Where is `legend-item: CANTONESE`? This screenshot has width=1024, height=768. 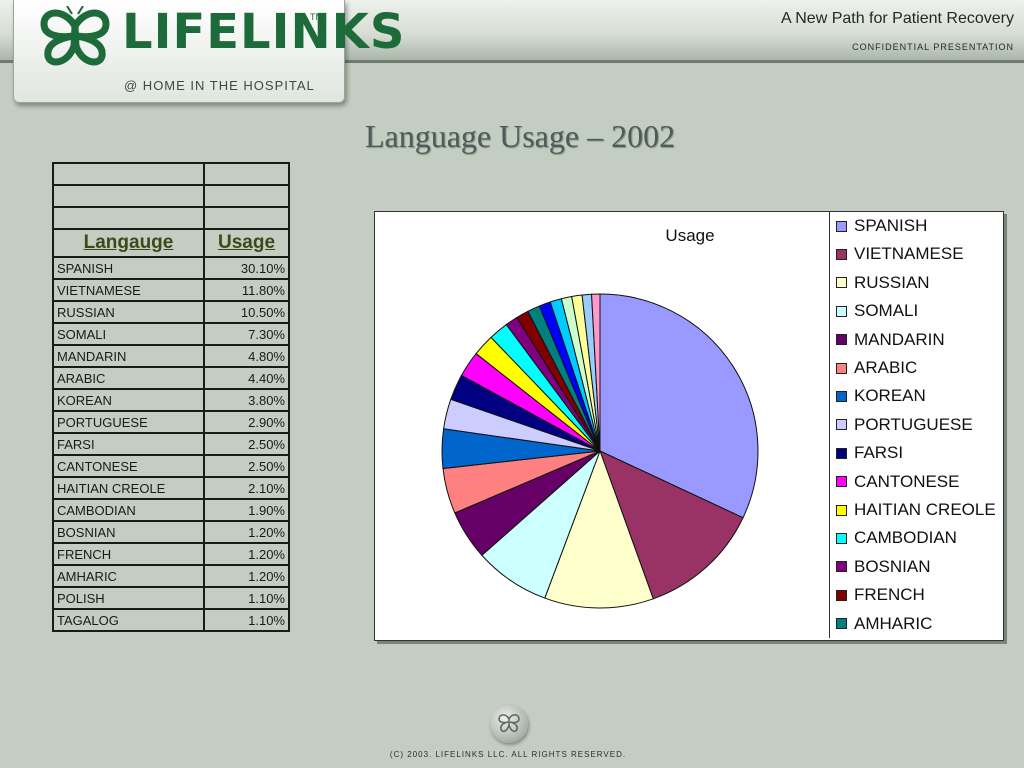 legend-item: CANTONESE is located at coordinates (898, 482).